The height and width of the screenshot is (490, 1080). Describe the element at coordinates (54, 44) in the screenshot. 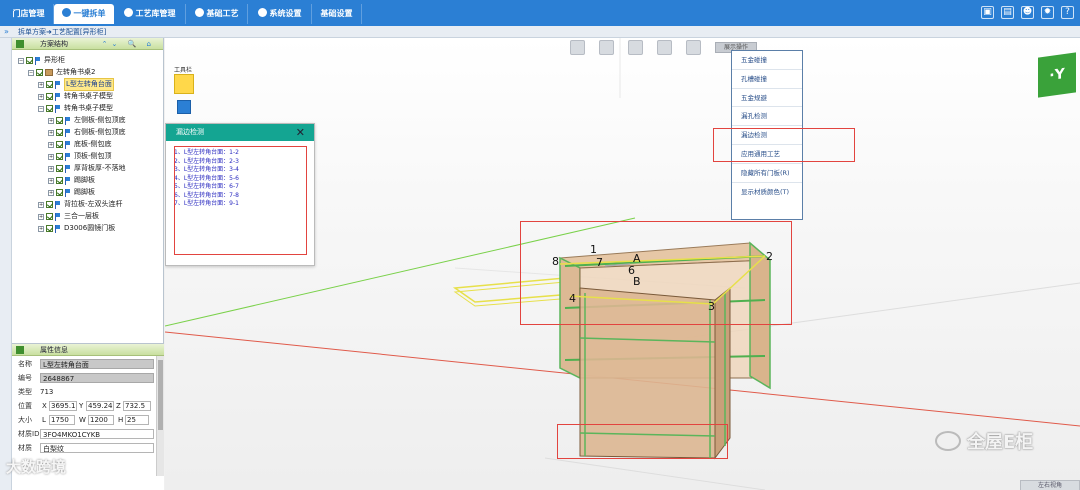

I see `scheme-panel-title: 方案结构` at that location.